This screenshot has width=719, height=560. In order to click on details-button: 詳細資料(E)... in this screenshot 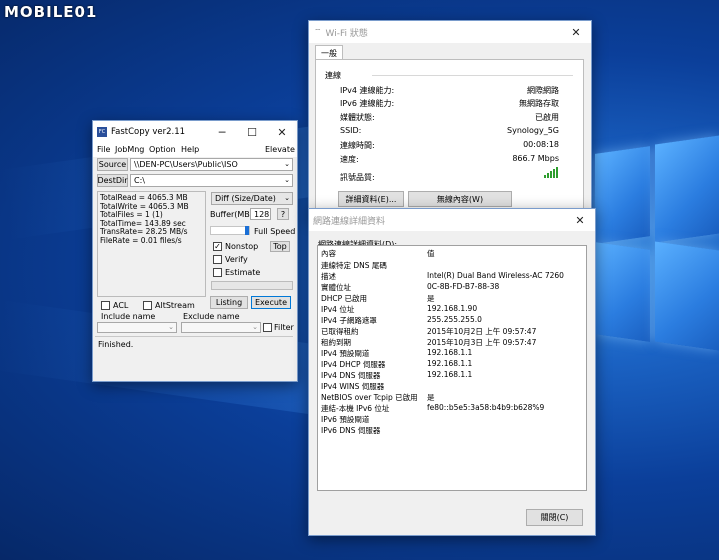, I will do `click(371, 199)`.